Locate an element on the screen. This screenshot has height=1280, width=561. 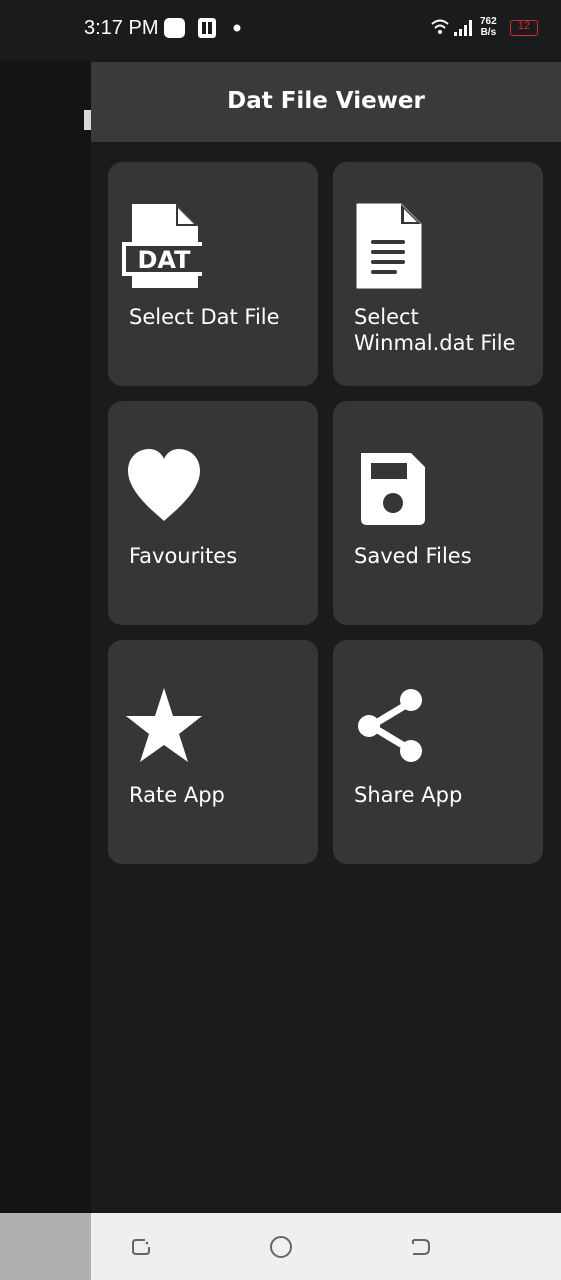
battery-icon: 12 is located at coordinates (524, 28).